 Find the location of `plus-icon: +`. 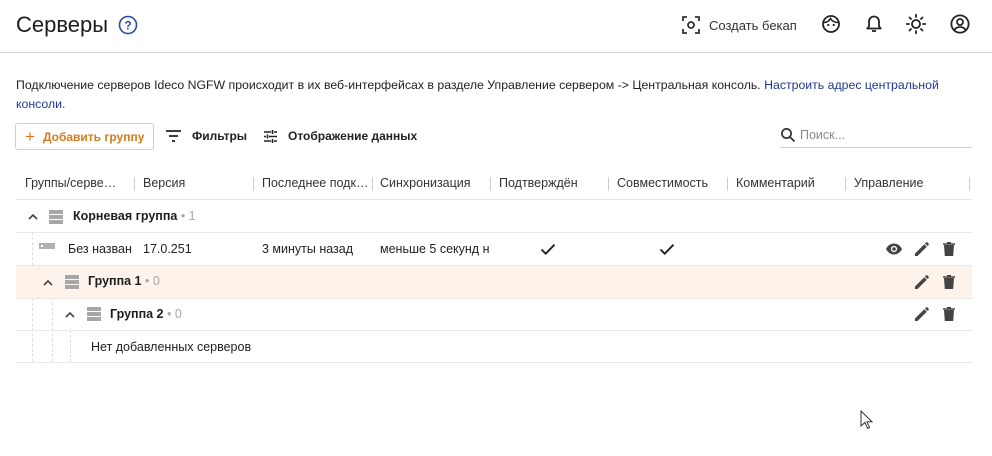

plus-icon: + is located at coordinates (30, 136).